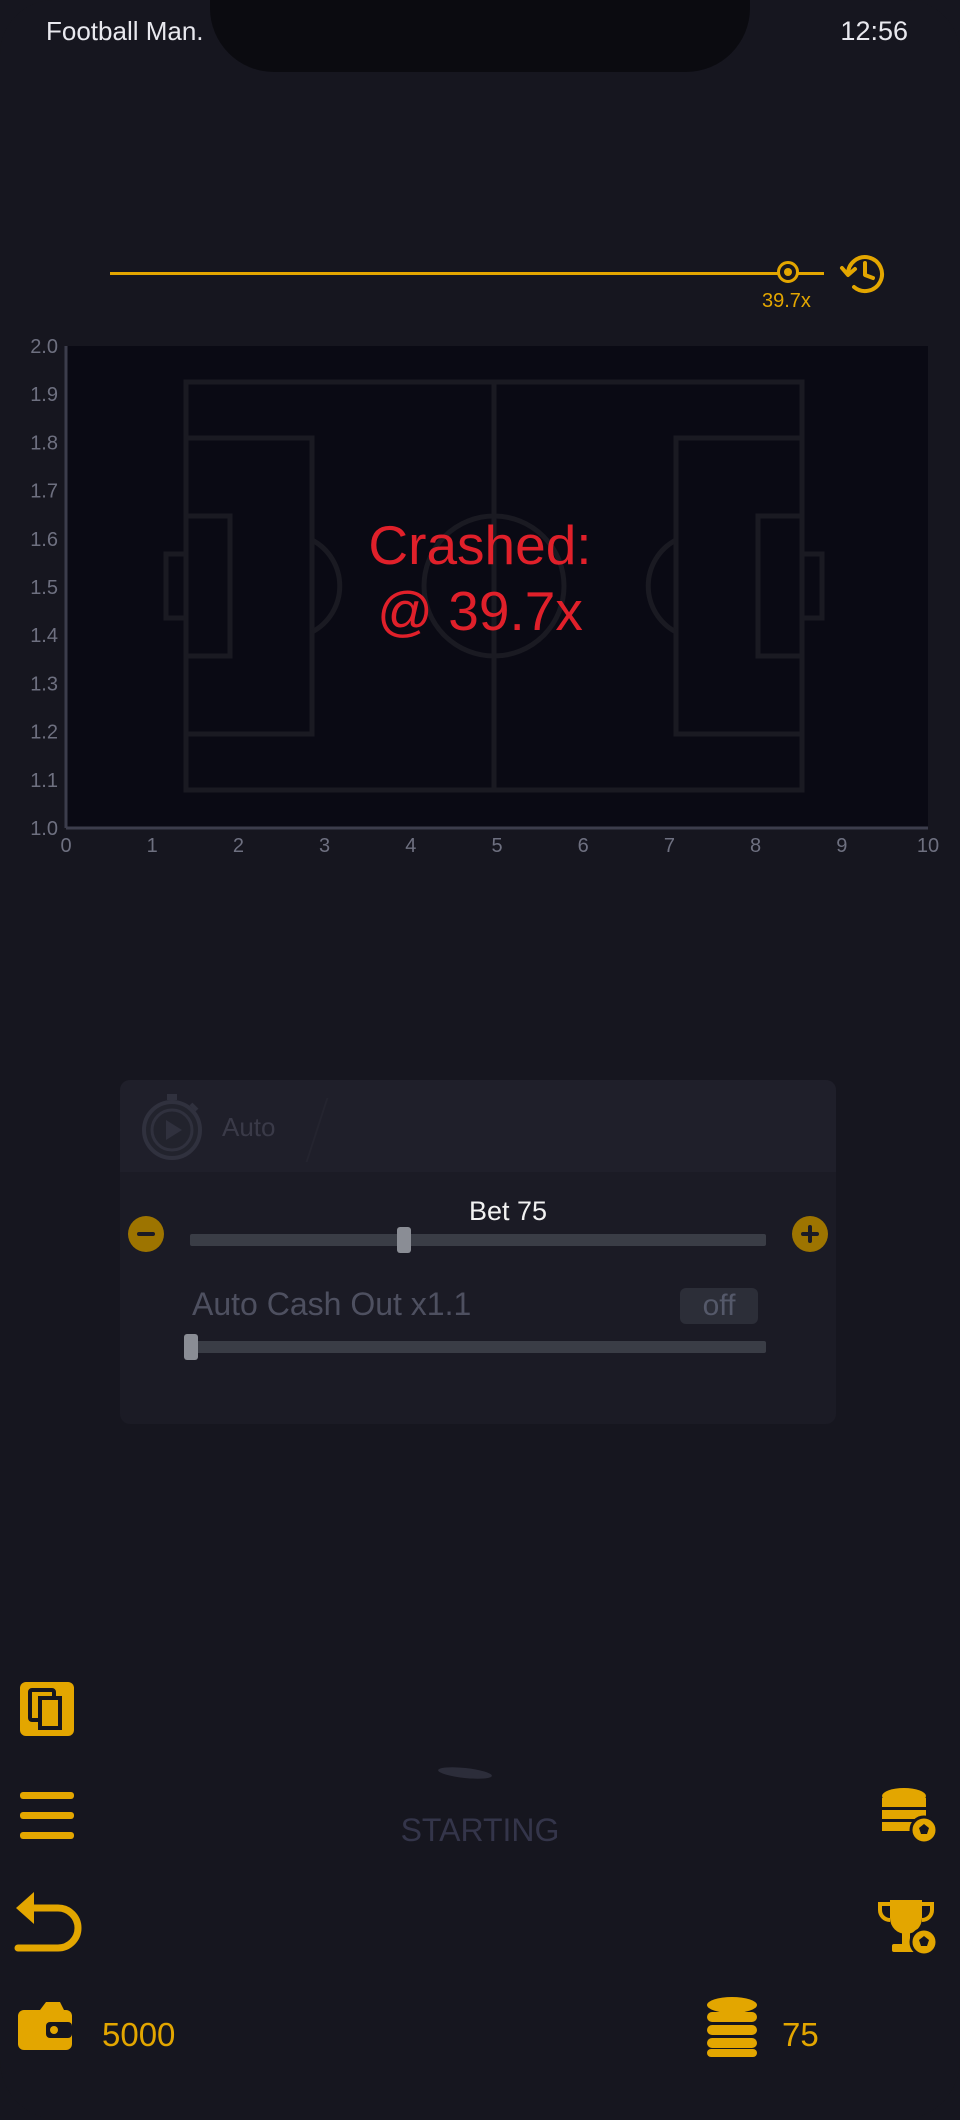 This screenshot has width=960, height=2120. Describe the element at coordinates (864, 274) in the screenshot. I see `history-icon` at that location.